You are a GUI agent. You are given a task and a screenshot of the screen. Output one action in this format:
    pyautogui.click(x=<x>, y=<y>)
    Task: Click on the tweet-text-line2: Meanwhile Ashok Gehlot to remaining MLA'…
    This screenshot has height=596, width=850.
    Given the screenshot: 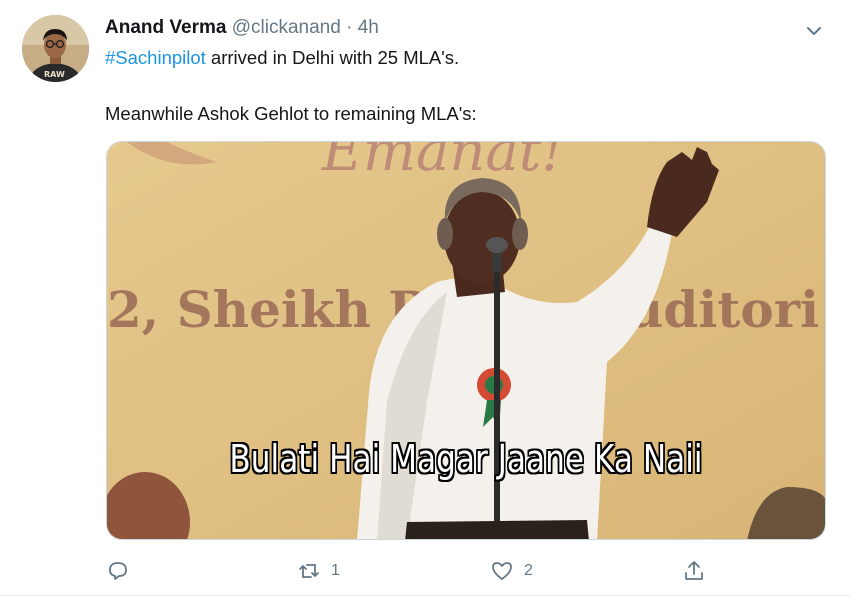 What is the action you would take?
    pyautogui.click(x=291, y=113)
    